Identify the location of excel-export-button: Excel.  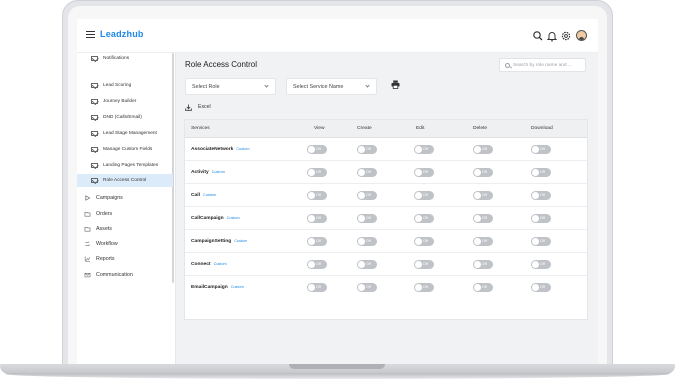
(198, 107).